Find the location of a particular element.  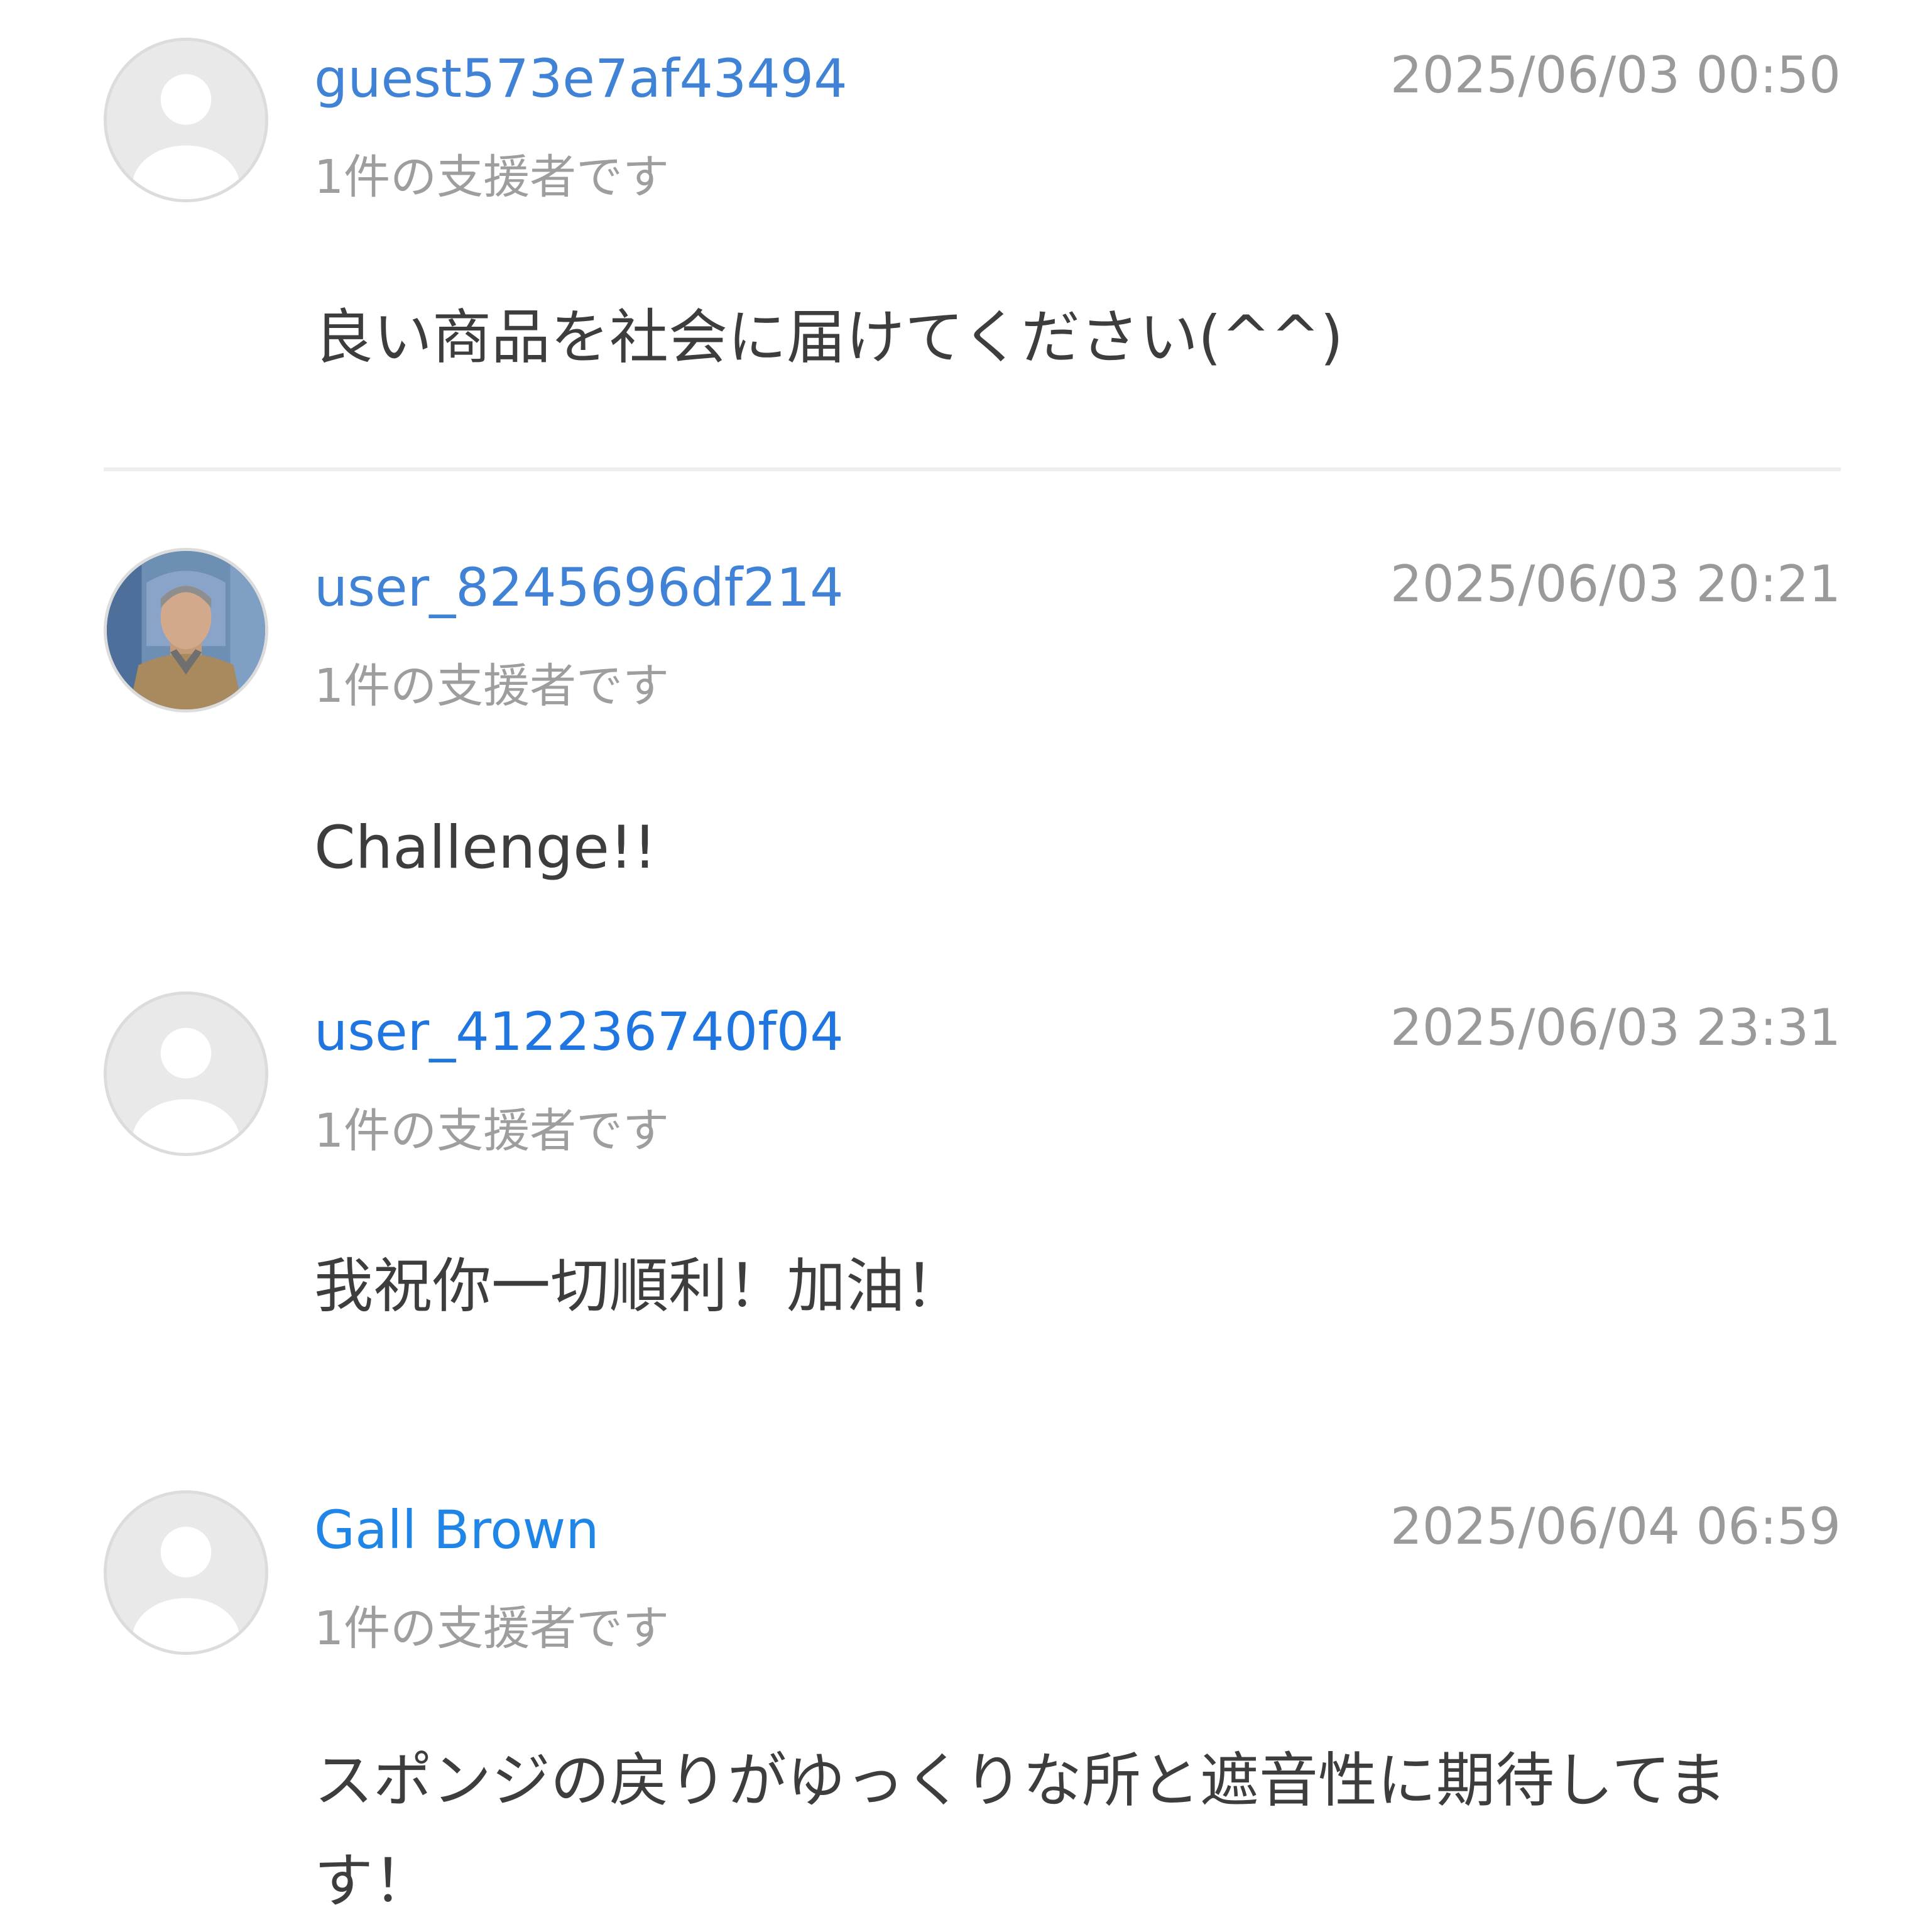

user-photo-avatar is located at coordinates (186, 630).